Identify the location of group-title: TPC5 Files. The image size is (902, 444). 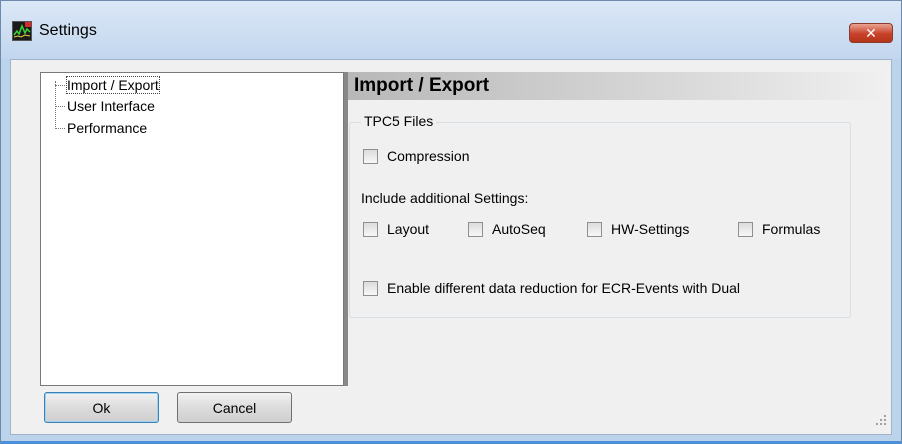
(399, 121).